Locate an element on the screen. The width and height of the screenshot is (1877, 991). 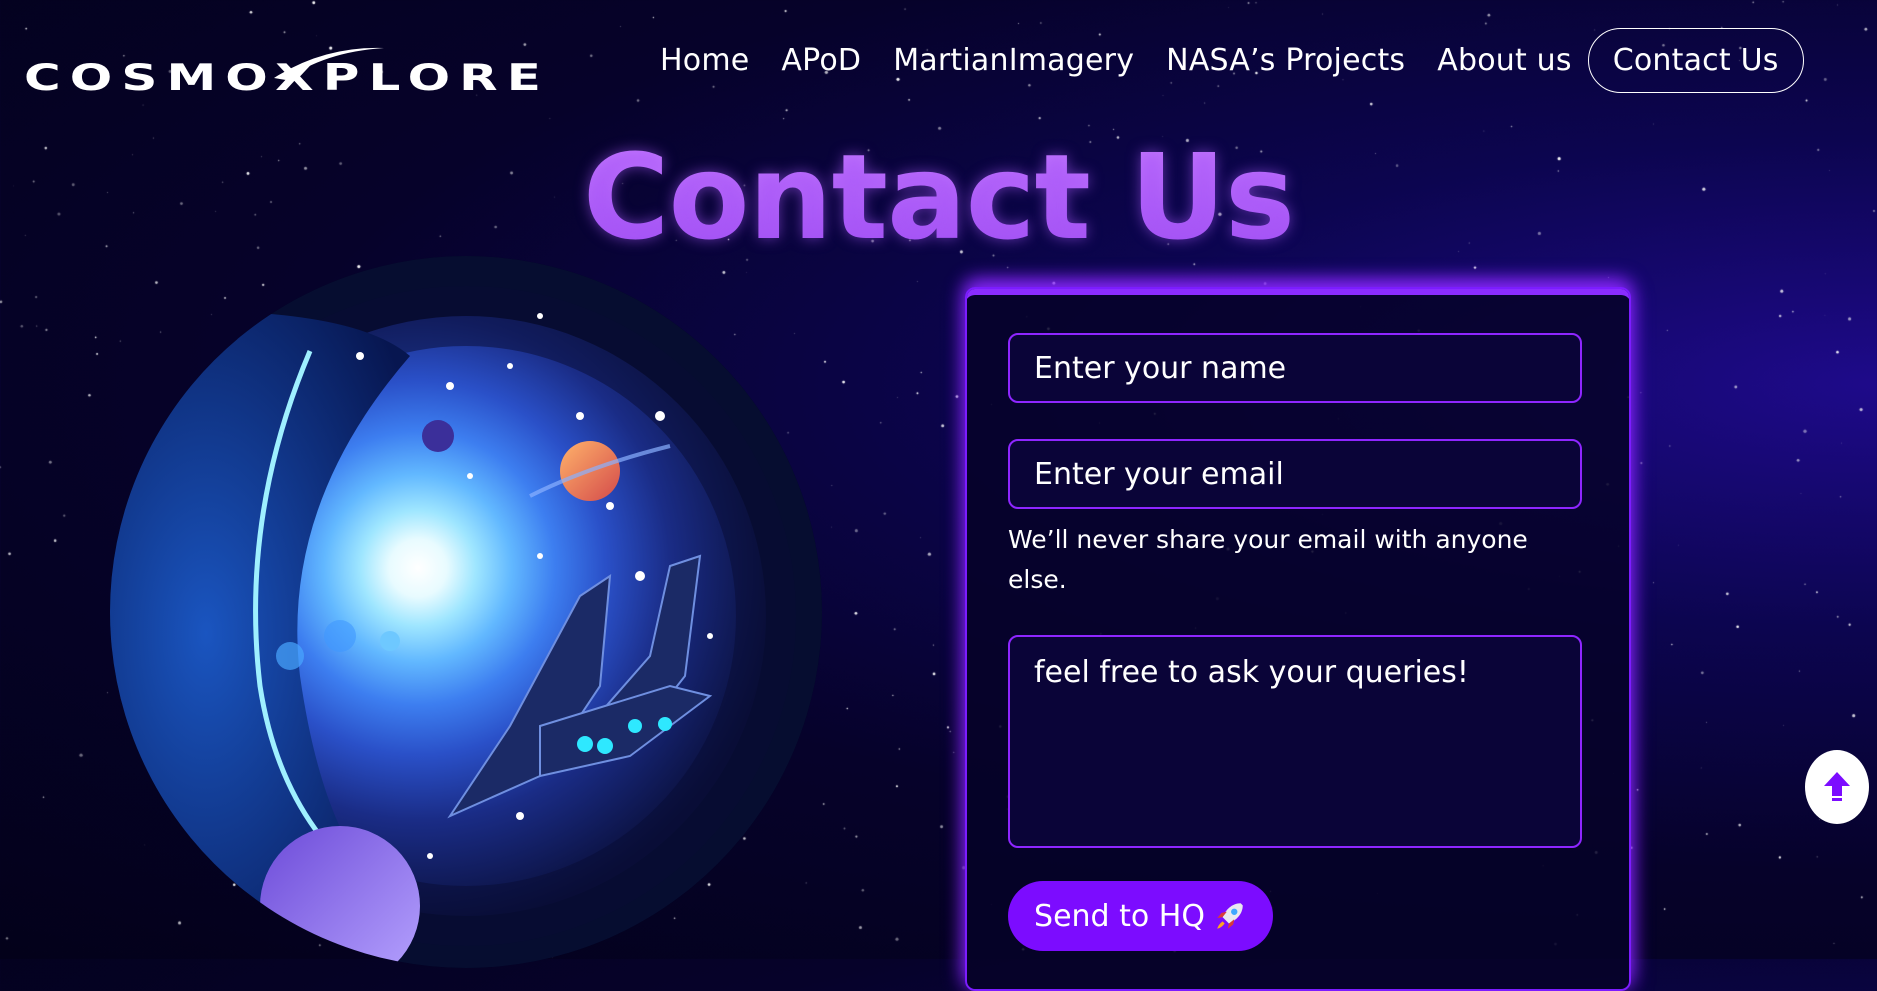
arrow-up-icon is located at coordinates (1837, 786).